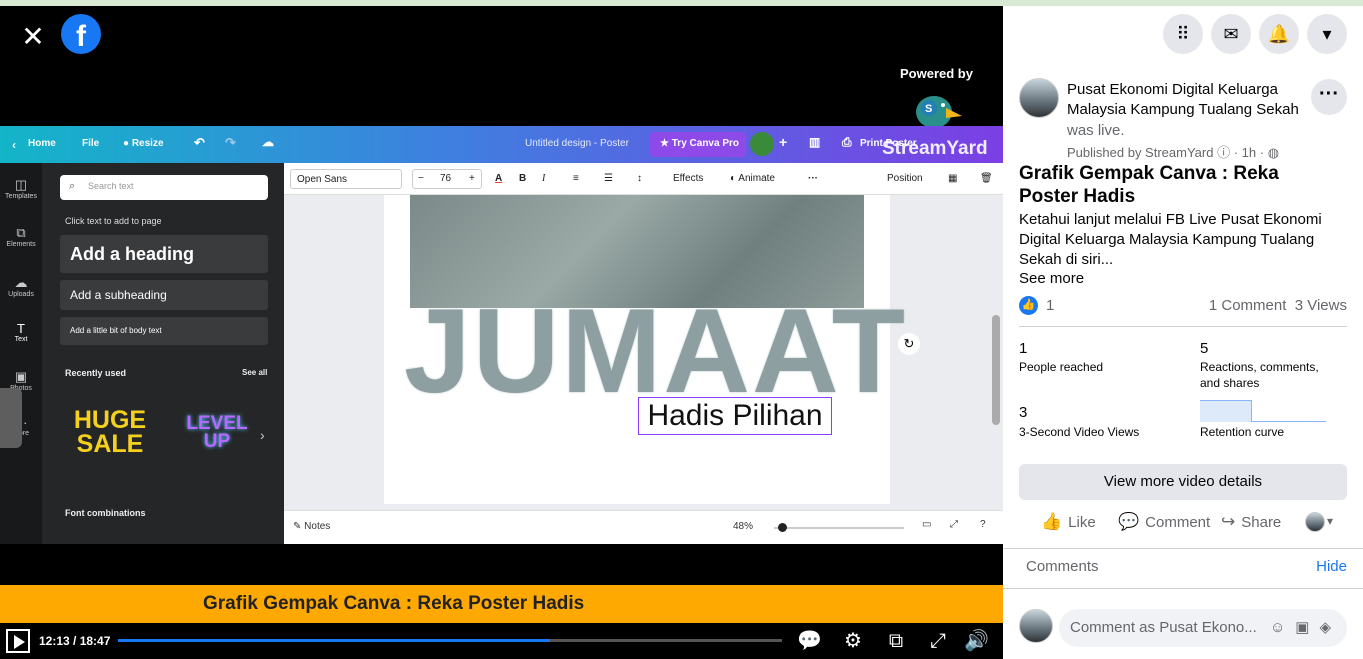 The width and height of the screenshot is (1363, 659). I want to click on see-more-link: See more, so click(1051, 278).